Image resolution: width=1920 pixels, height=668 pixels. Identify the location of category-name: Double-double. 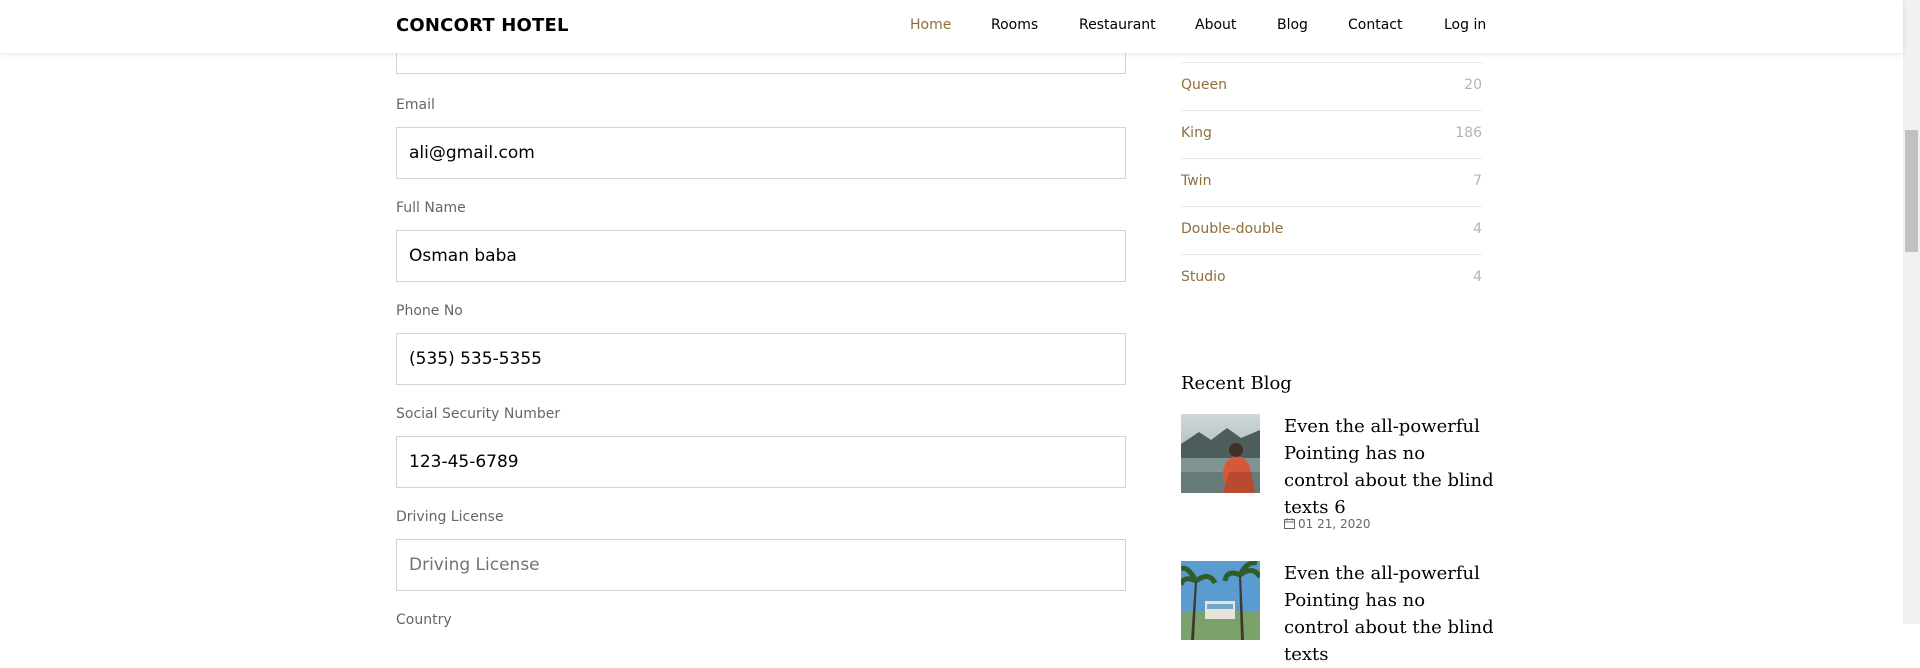
(1232, 229).